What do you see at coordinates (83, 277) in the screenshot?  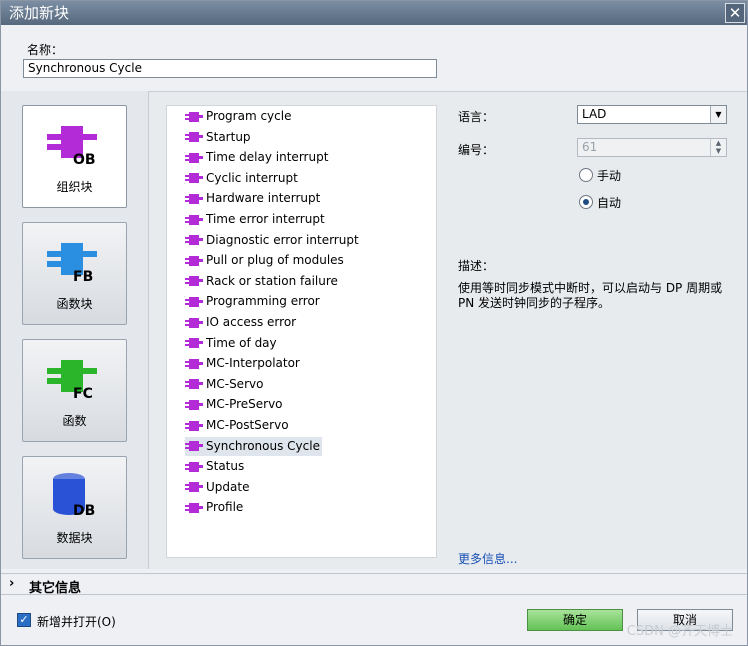 I see `svg-text: FB` at bounding box center [83, 277].